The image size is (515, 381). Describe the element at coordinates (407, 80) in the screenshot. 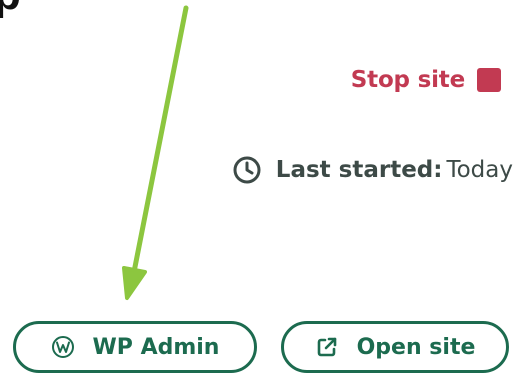

I see `stop-site-label: Stop site` at that location.